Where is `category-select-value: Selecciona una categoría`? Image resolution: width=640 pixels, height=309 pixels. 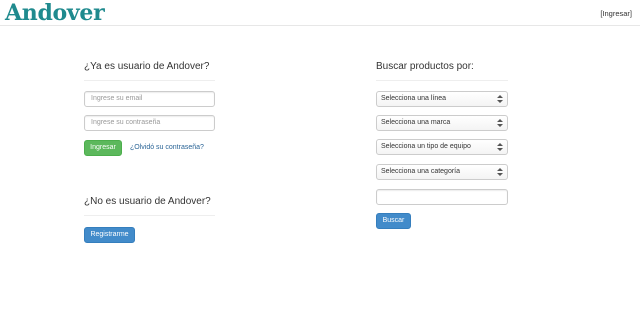 category-select-value: Selecciona una categoría is located at coordinates (420, 171).